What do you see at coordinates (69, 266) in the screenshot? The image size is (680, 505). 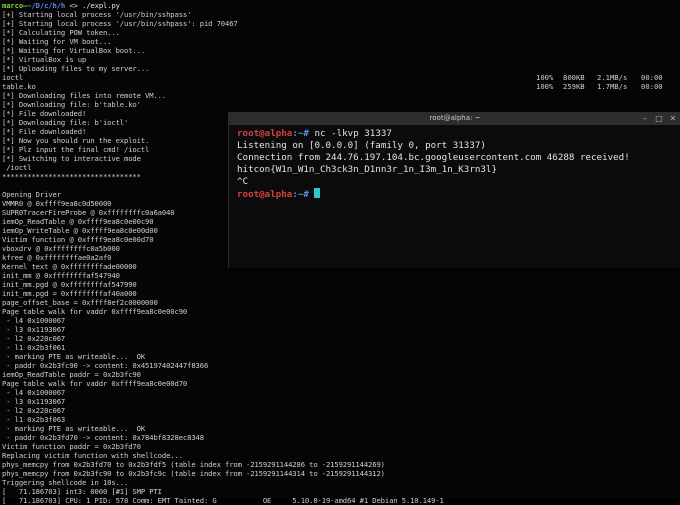 I see `main-output-line: Kernel text @ 0xffffffffade00000` at bounding box center [69, 266].